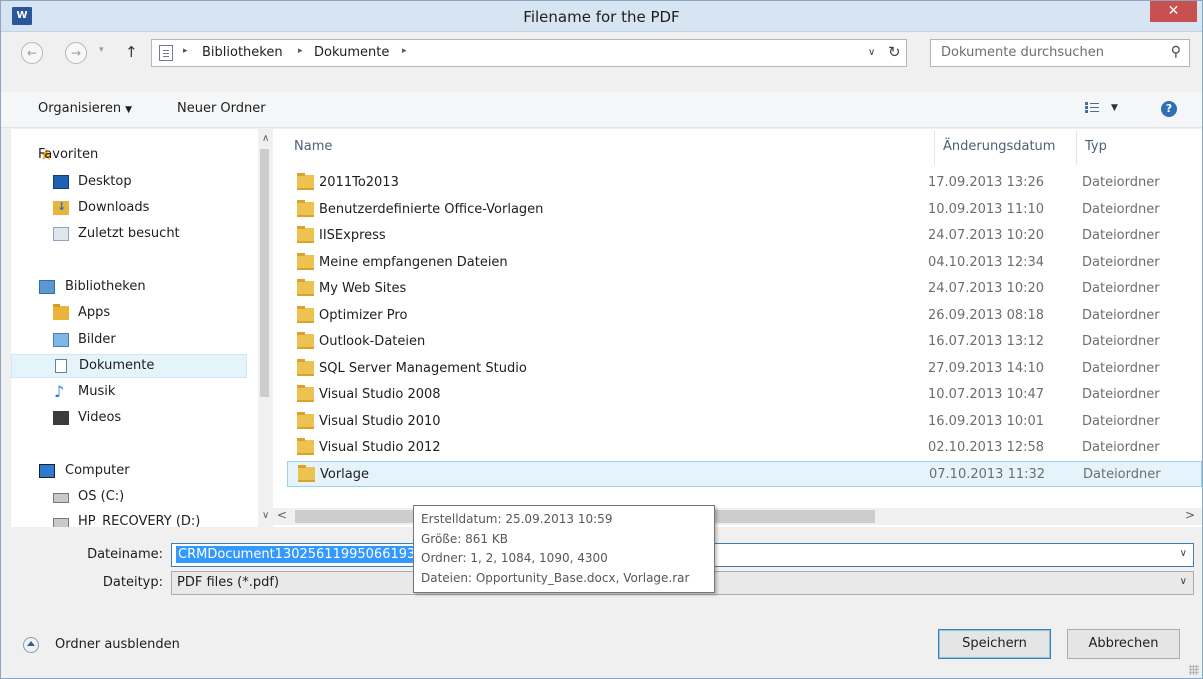 The image size is (1203, 679). What do you see at coordinates (129, 235) in the screenshot?
I see `sidebar-item-zuletzt-besucht: Zuletzt besucht` at bounding box center [129, 235].